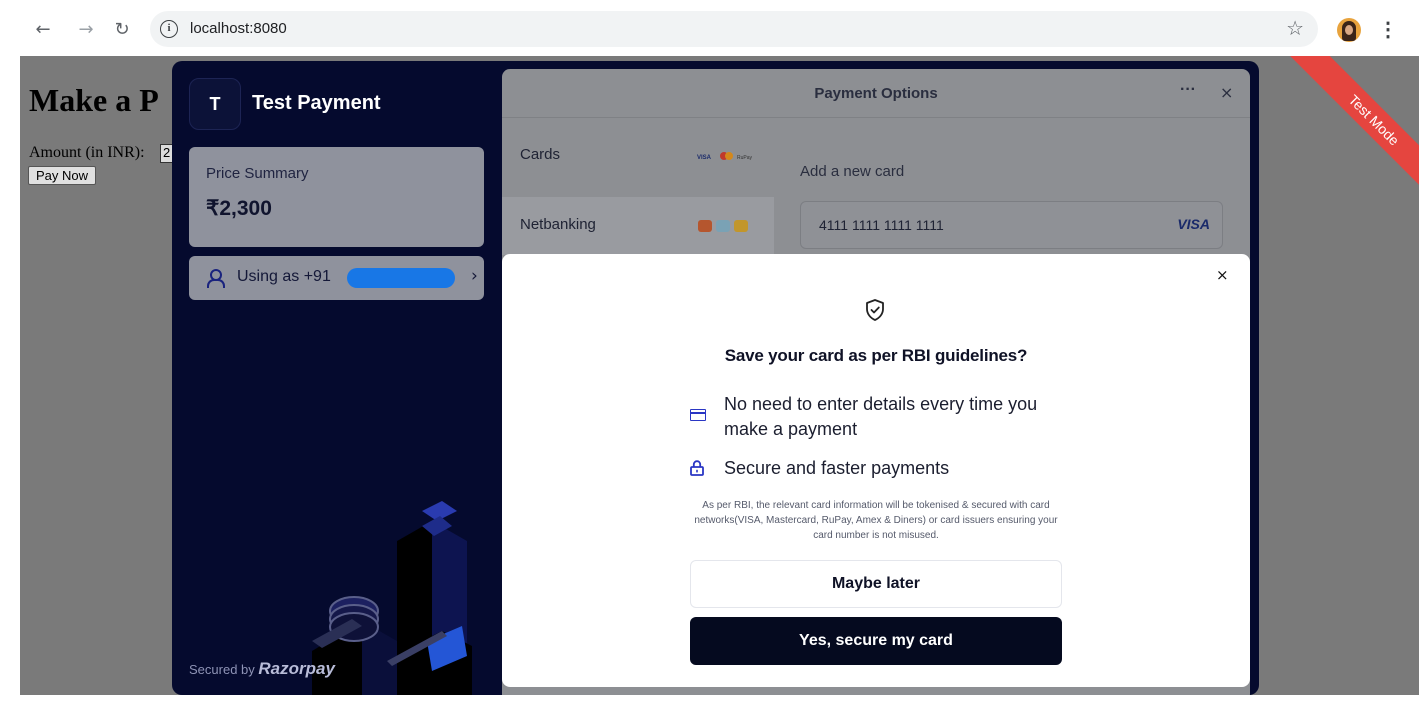 The width and height of the screenshot is (1419, 701). I want to click on forward-arrow-icon: →, so click(86, 29).